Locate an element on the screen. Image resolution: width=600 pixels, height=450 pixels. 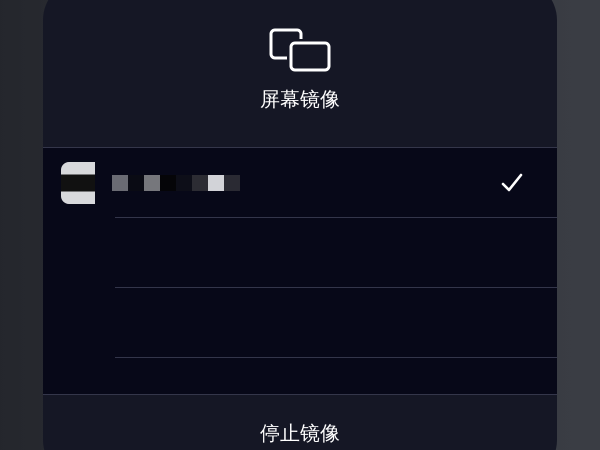
checkmark-icon is located at coordinates (512, 183).